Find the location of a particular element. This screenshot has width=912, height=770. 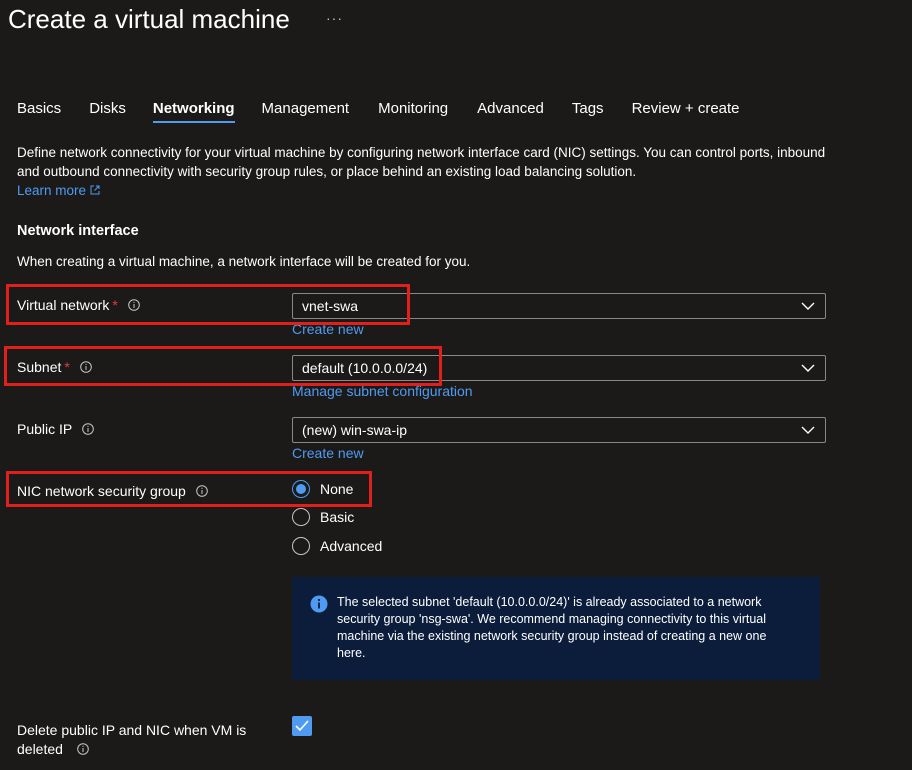

subnet-label: Subnet * is located at coordinates (54, 367).